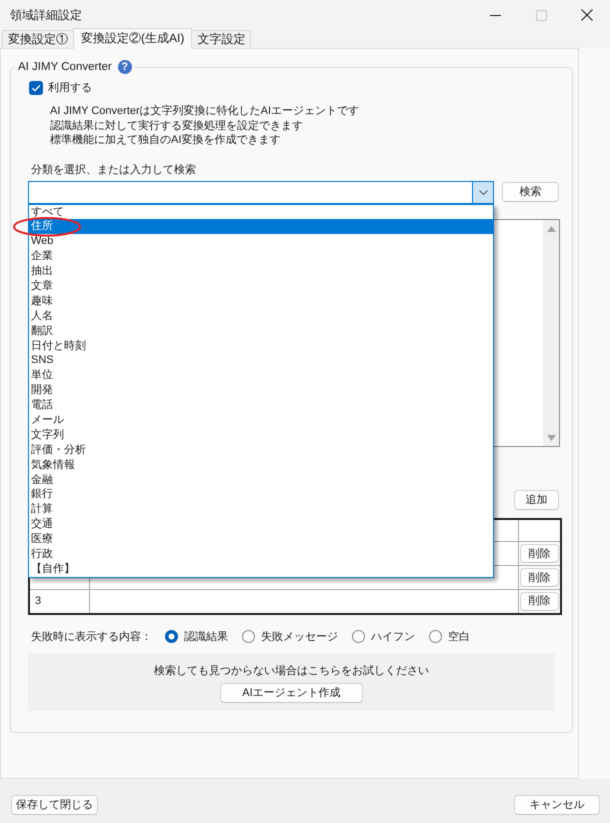 The image size is (610, 823). What do you see at coordinates (261, 405) in the screenshot?
I see `dropdown-item: 電話` at bounding box center [261, 405].